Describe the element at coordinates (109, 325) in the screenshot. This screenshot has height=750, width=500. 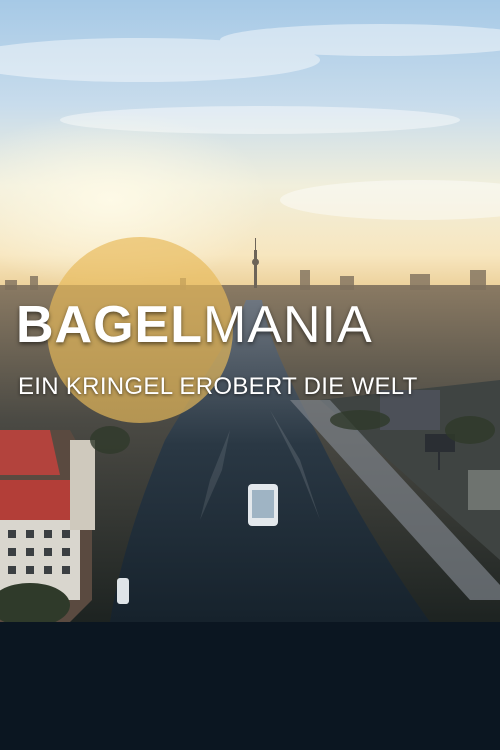
I see `title-bold-part: BAGEL` at that location.